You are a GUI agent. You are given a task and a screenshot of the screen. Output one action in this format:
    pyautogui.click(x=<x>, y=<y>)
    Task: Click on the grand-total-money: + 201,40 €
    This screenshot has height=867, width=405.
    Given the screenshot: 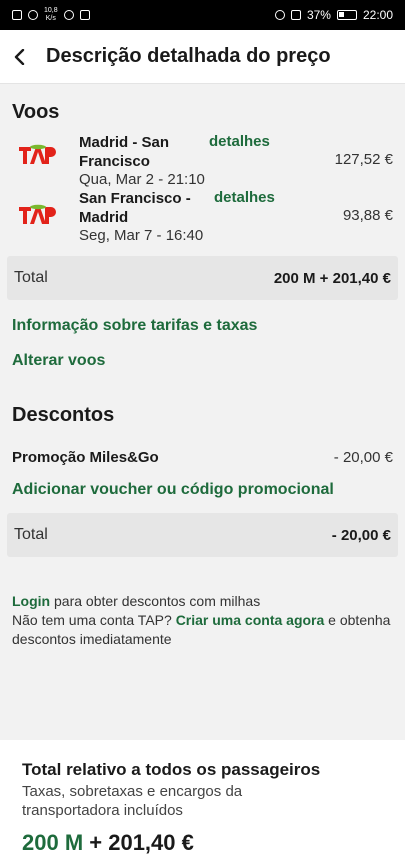 What is the action you would take?
    pyautogui.click(x=138, y=842)
    